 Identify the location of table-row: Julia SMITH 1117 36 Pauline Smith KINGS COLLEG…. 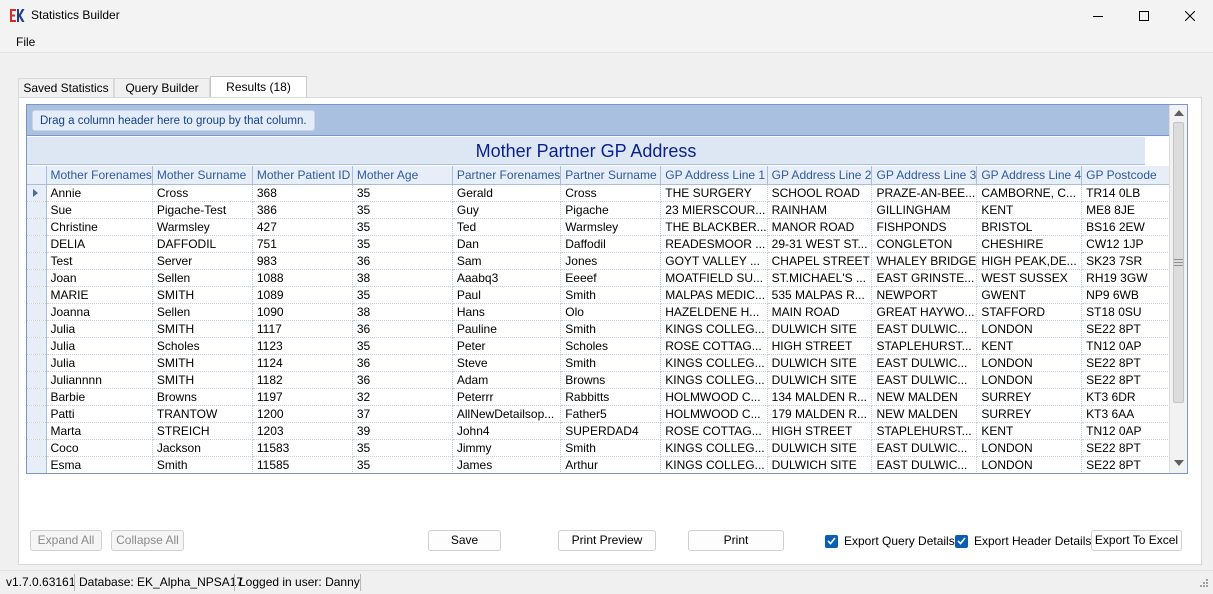
(605, 329).